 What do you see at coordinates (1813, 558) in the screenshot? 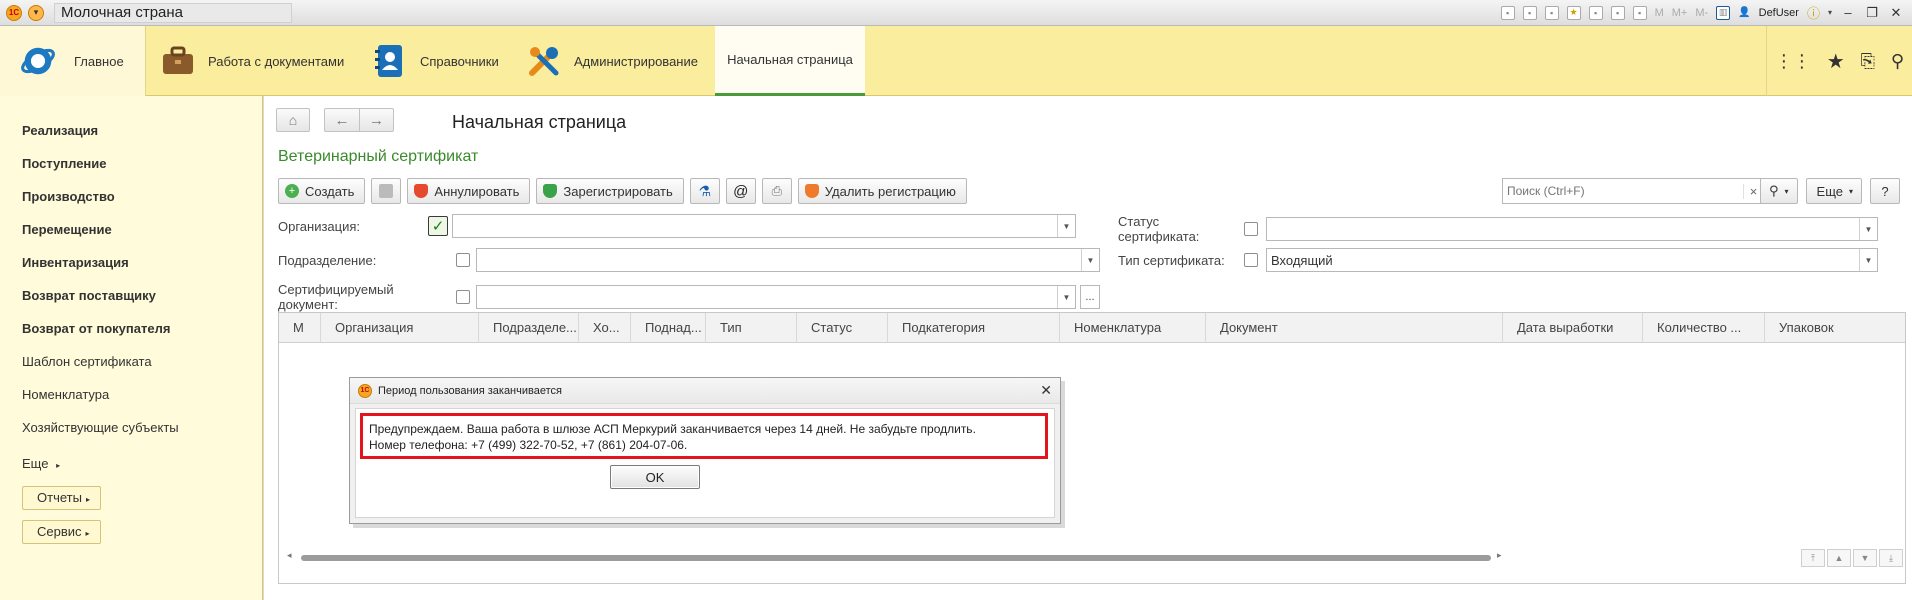
I see `first-row-icon: ⤒` at bounding box center [1813, 558].